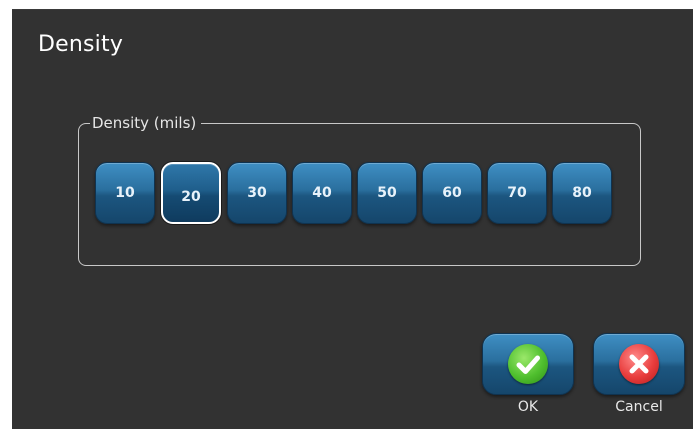  I want to click on density-option-50: 50, so click(387, 193).